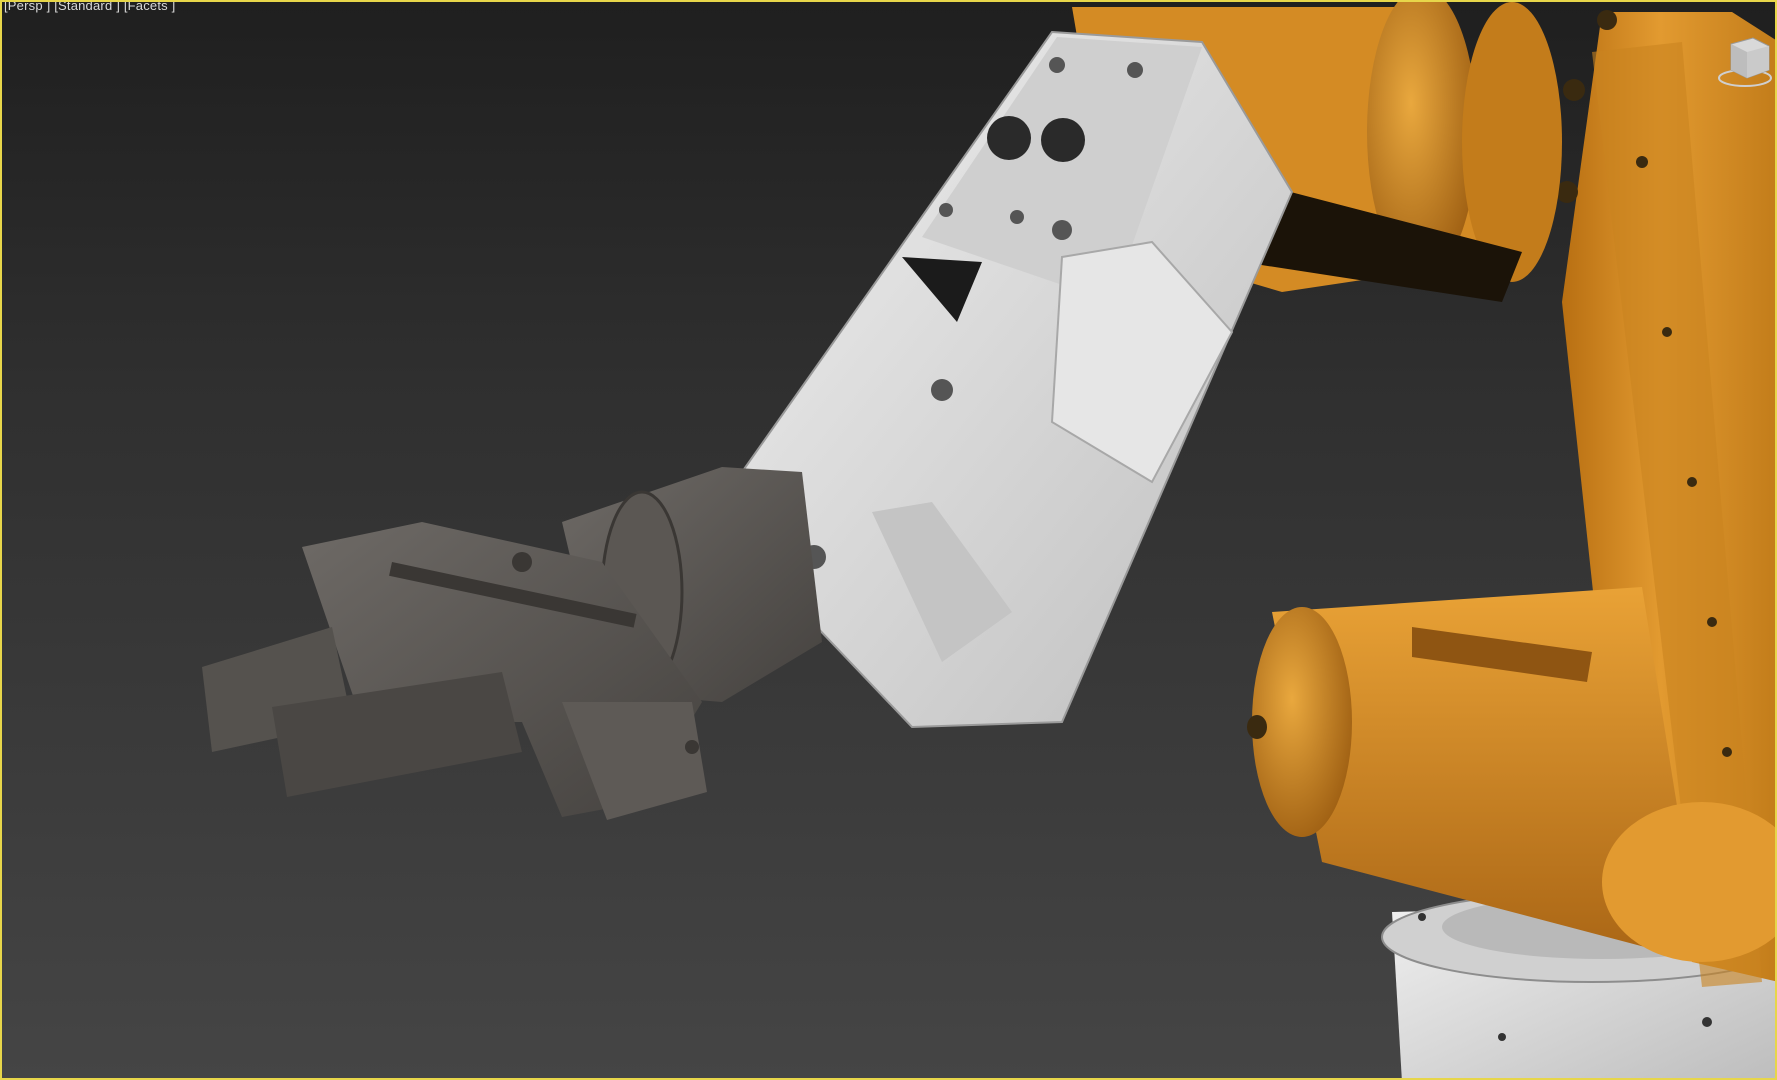  What do you see at coordinates (1745, 62) in the screenshot?
I see `viewcube-icon` at bounding box center [1745, 62].